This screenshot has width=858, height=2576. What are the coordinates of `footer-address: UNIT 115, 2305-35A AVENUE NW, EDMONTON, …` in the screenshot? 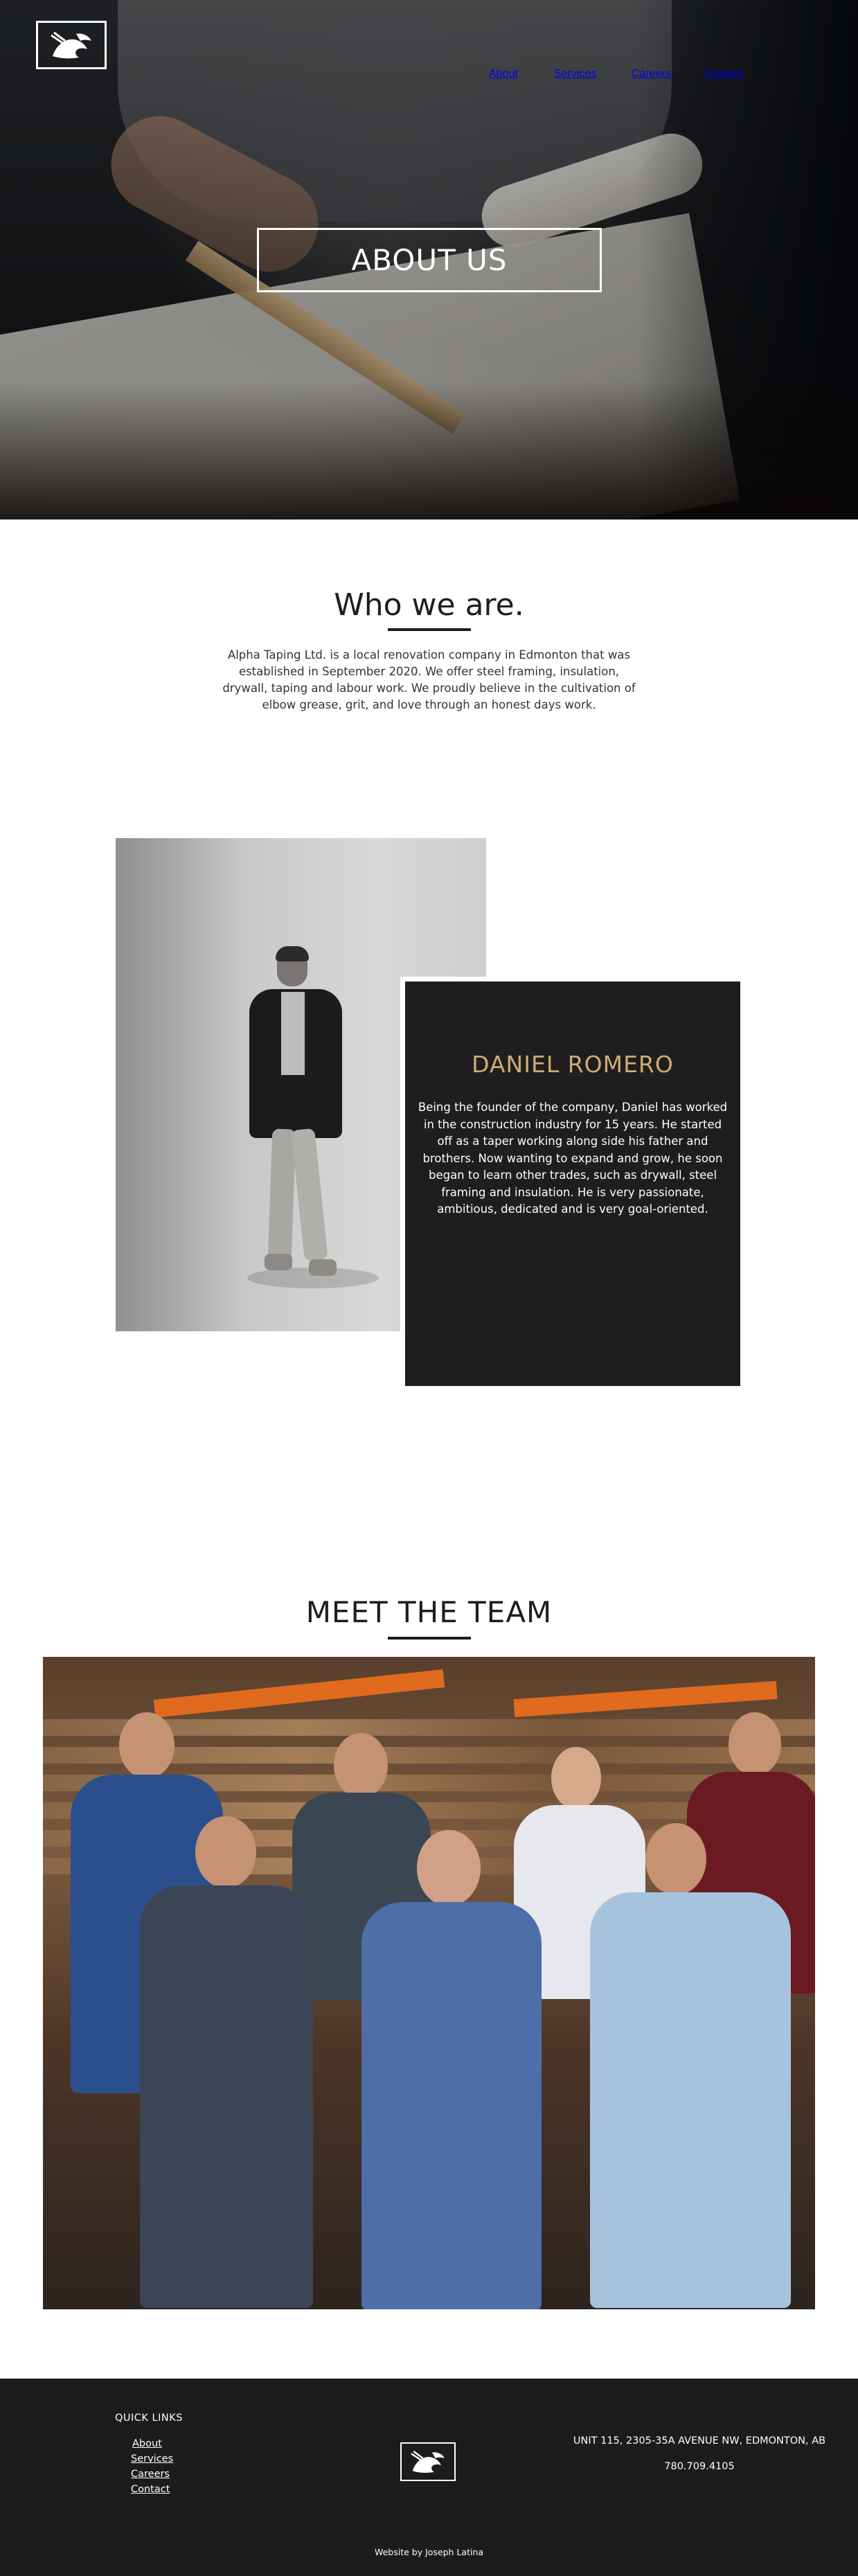 It's located at (699, 2440).